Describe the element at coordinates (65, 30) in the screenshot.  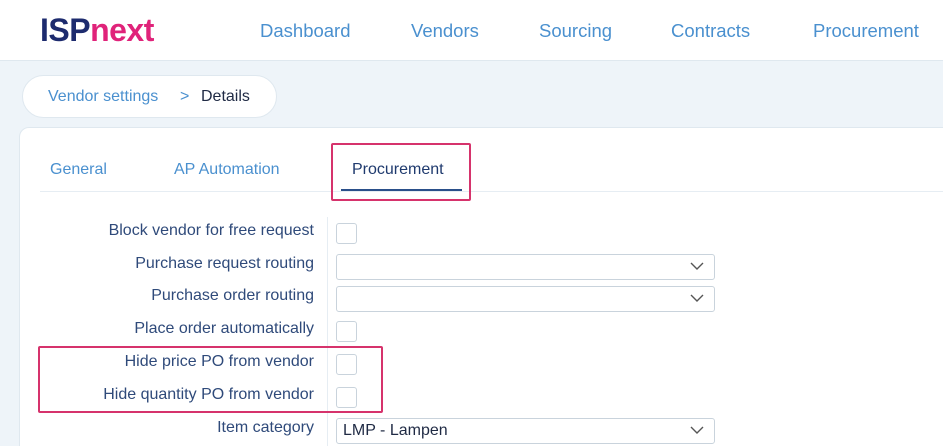
I see `logo-part-isp: ISP` at that location.